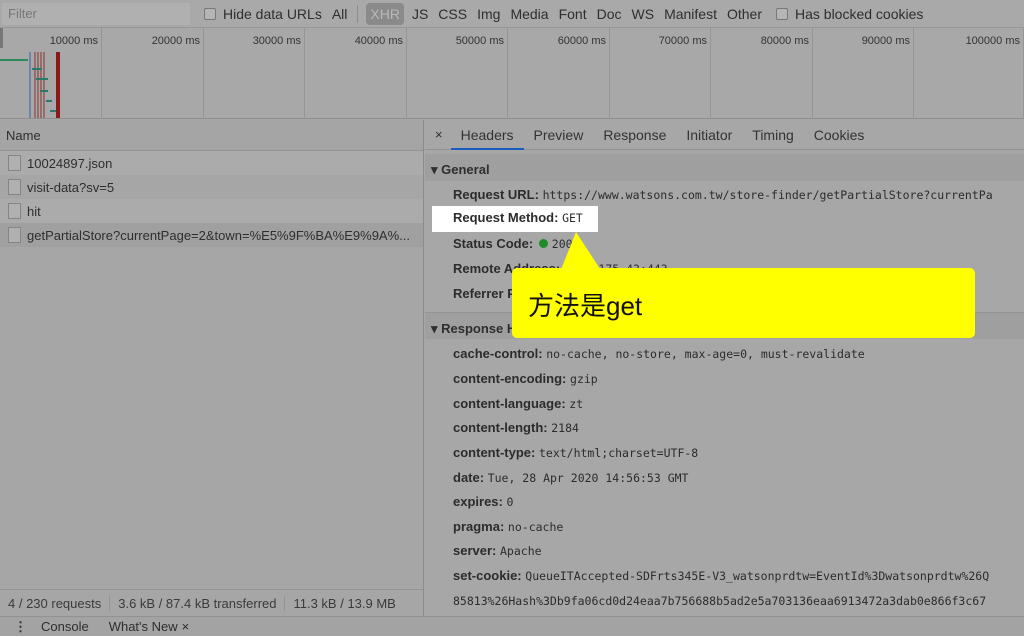 Image resolution: width=1024 pixels, height=636 pixels. Describe the element at coordinates (30, 73) in the screenshot. I see `waterfall-graph` at that location.